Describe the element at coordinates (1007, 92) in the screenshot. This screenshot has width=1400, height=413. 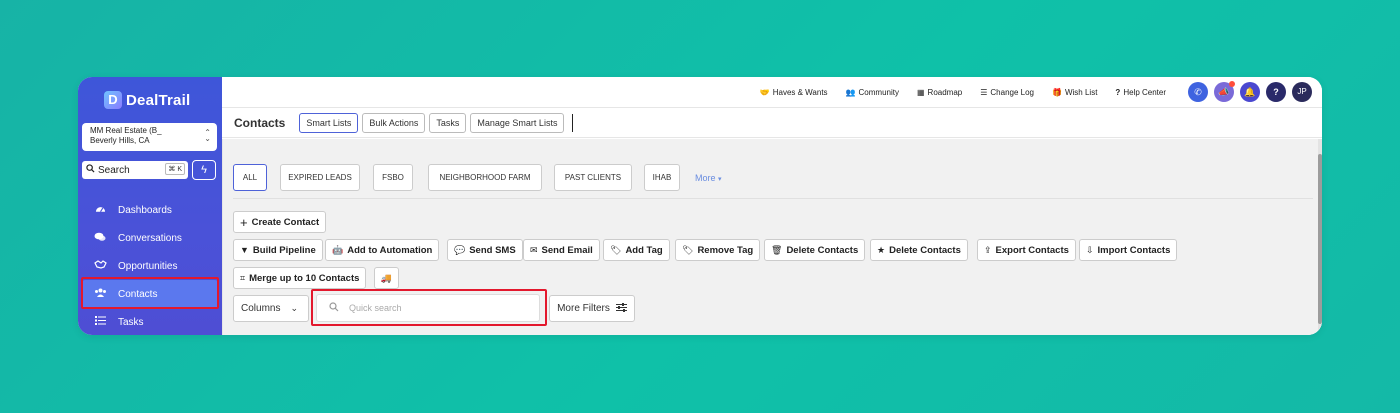
I see `link-change-log: ☰ Change Log` at that location.